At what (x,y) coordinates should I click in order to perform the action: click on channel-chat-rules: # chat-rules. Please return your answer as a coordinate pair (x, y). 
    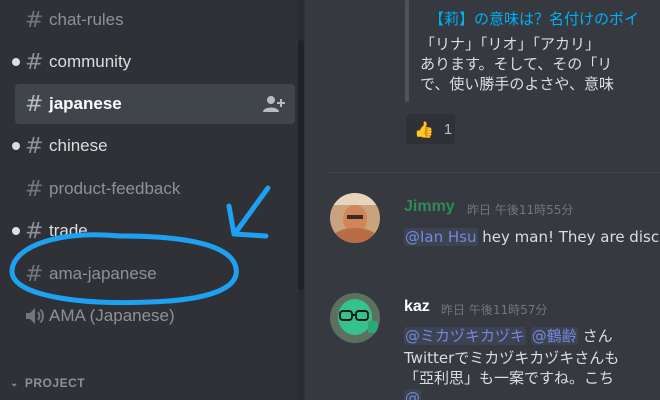
    Looking at the image, I should click on (155, 20).